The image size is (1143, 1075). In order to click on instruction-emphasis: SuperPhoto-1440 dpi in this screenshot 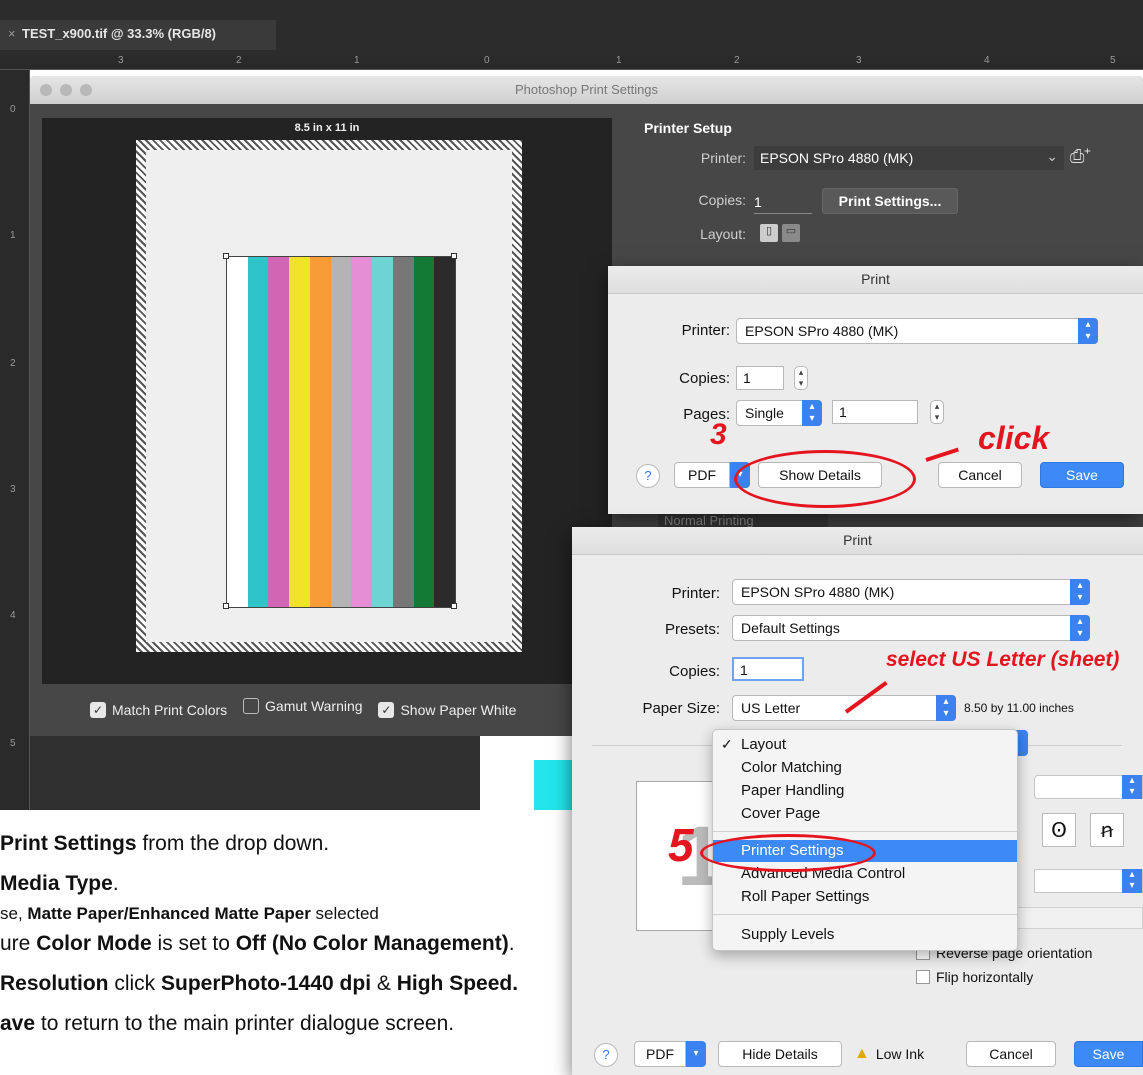, I will do `click(266, 983)`.